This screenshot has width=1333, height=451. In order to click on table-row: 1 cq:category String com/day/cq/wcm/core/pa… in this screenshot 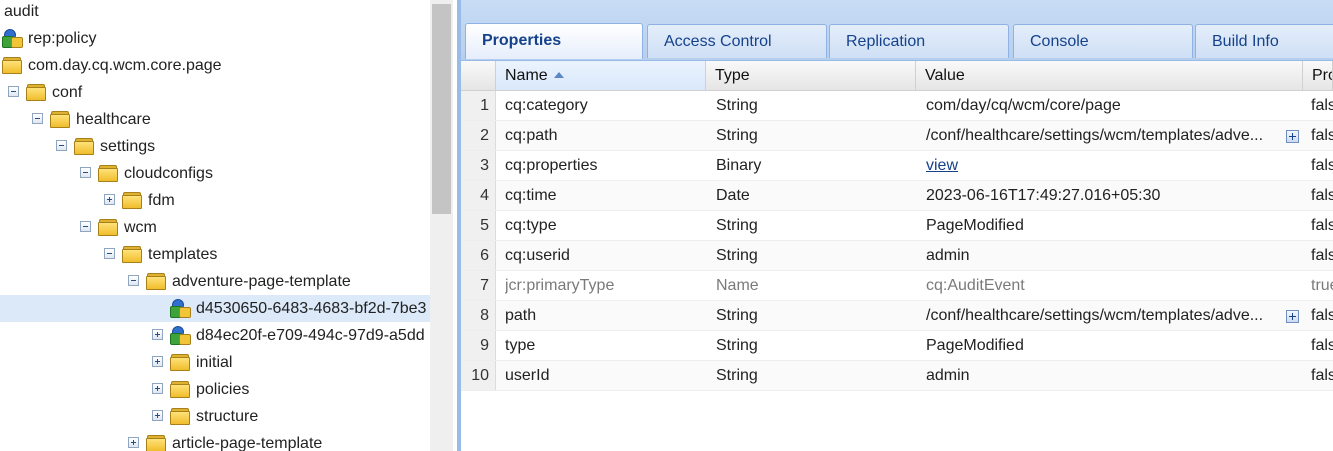, I will do `click(897, 106)`.